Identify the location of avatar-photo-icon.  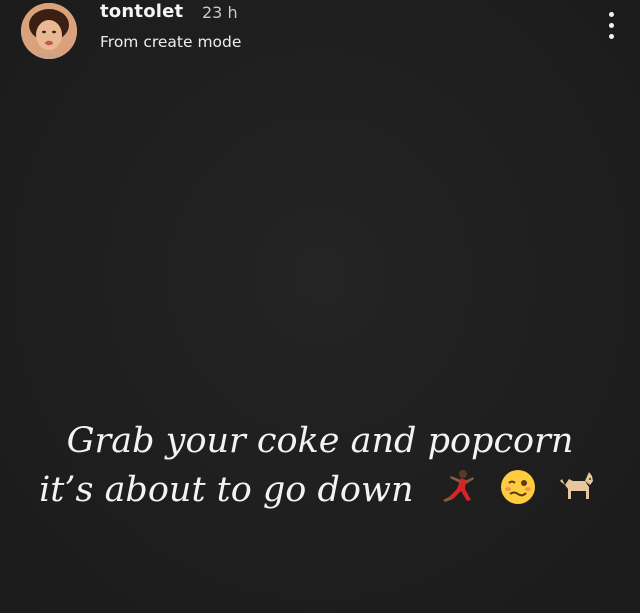
(49, 31).